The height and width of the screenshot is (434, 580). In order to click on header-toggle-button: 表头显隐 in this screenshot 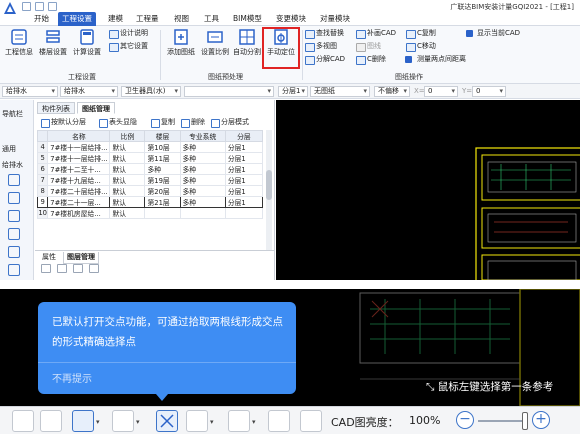, I will do `click(118, 122)`.